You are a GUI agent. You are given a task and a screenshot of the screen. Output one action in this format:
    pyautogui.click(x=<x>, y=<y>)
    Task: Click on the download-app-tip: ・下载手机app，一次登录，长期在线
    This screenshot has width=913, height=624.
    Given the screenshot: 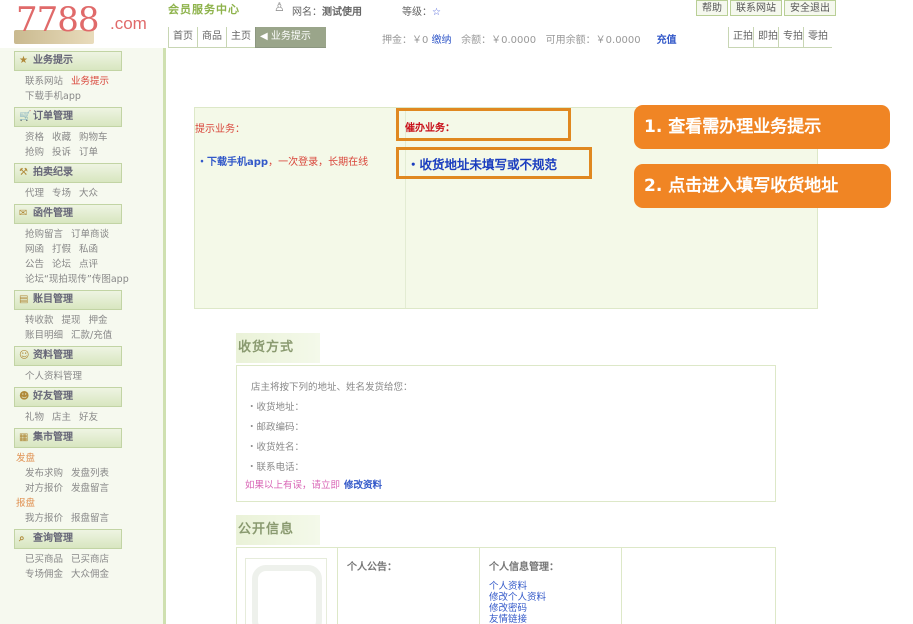 What is the action you would take?
    pyautogui.click(x=282, y=160)
    